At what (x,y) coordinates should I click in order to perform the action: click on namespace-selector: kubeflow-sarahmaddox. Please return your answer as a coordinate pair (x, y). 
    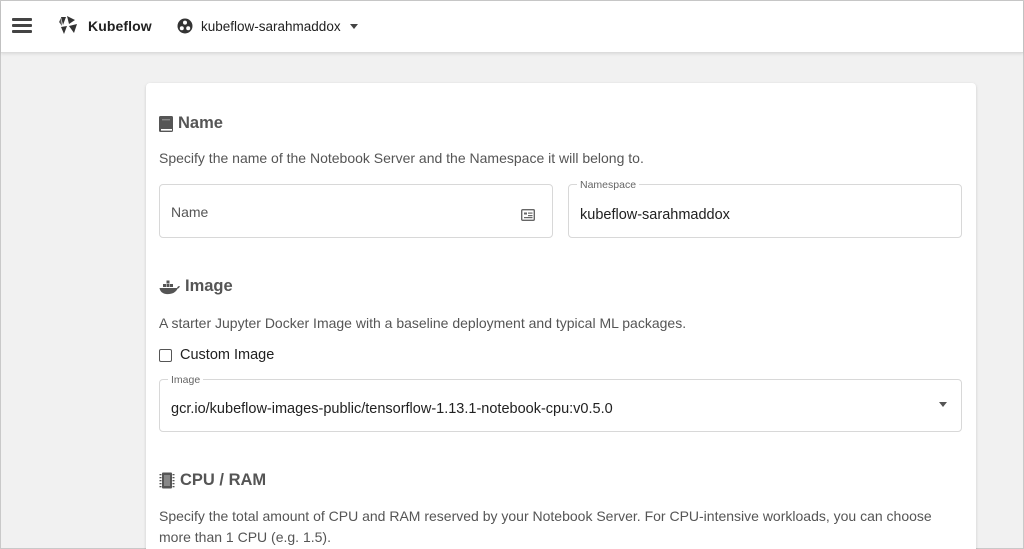
    Looking at the image, I should click on (267, 26).